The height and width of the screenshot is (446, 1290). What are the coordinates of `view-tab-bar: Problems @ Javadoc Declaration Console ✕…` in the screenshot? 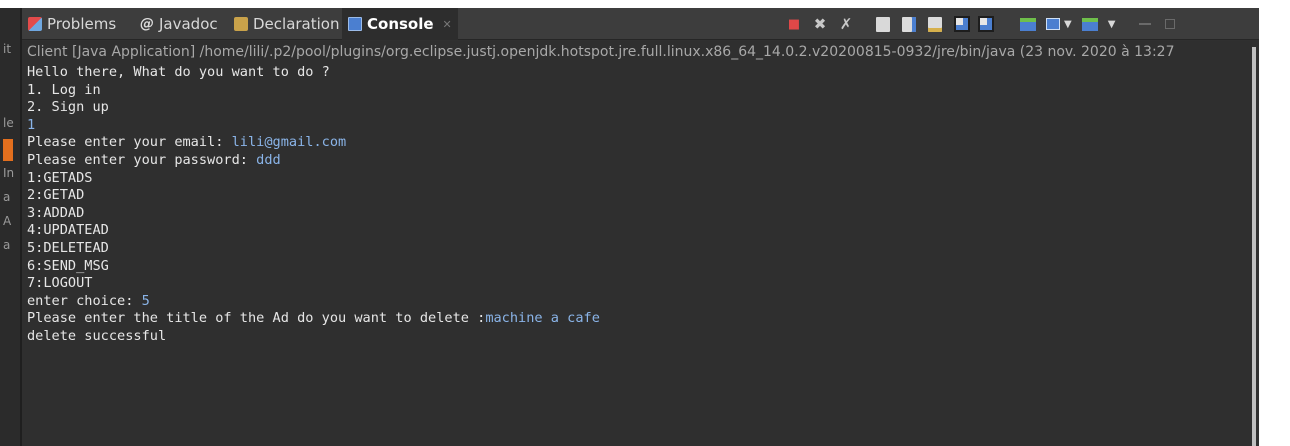 It's located at (640, 24).